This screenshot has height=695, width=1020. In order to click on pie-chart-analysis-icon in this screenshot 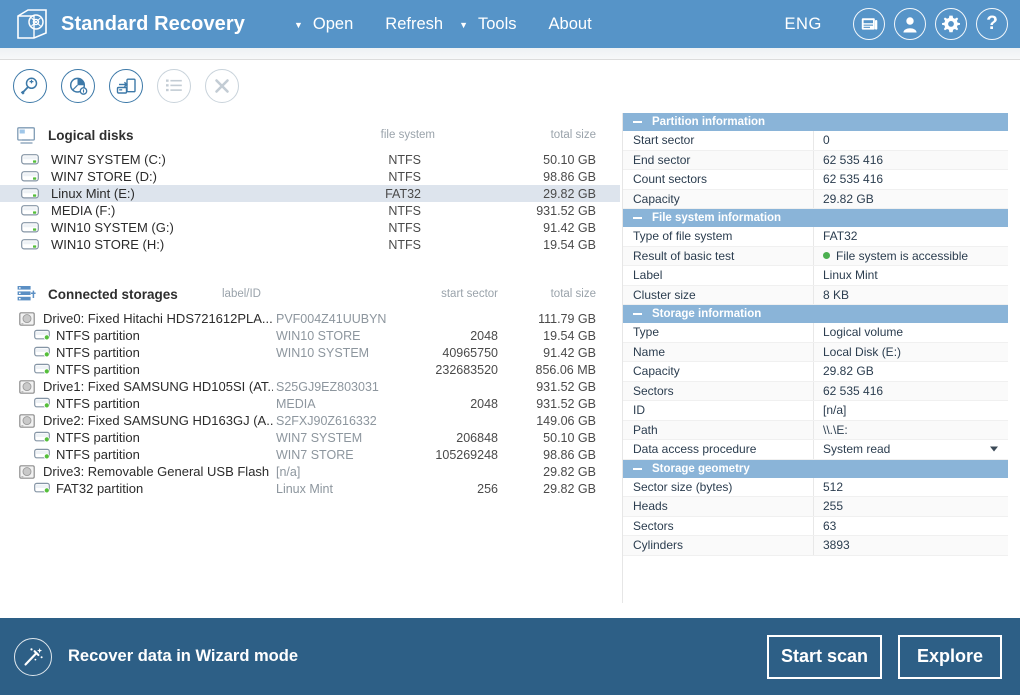, I will do `click(78, 86)`.